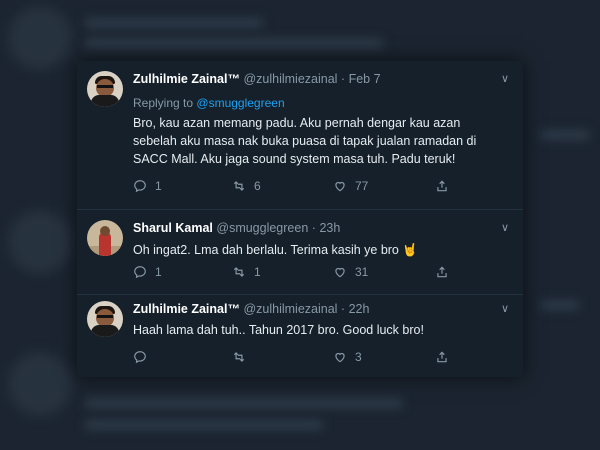 The width and height of the screenshot is (600, 450). I want to click on reply-prefix: Replying to, so click(163, 103).